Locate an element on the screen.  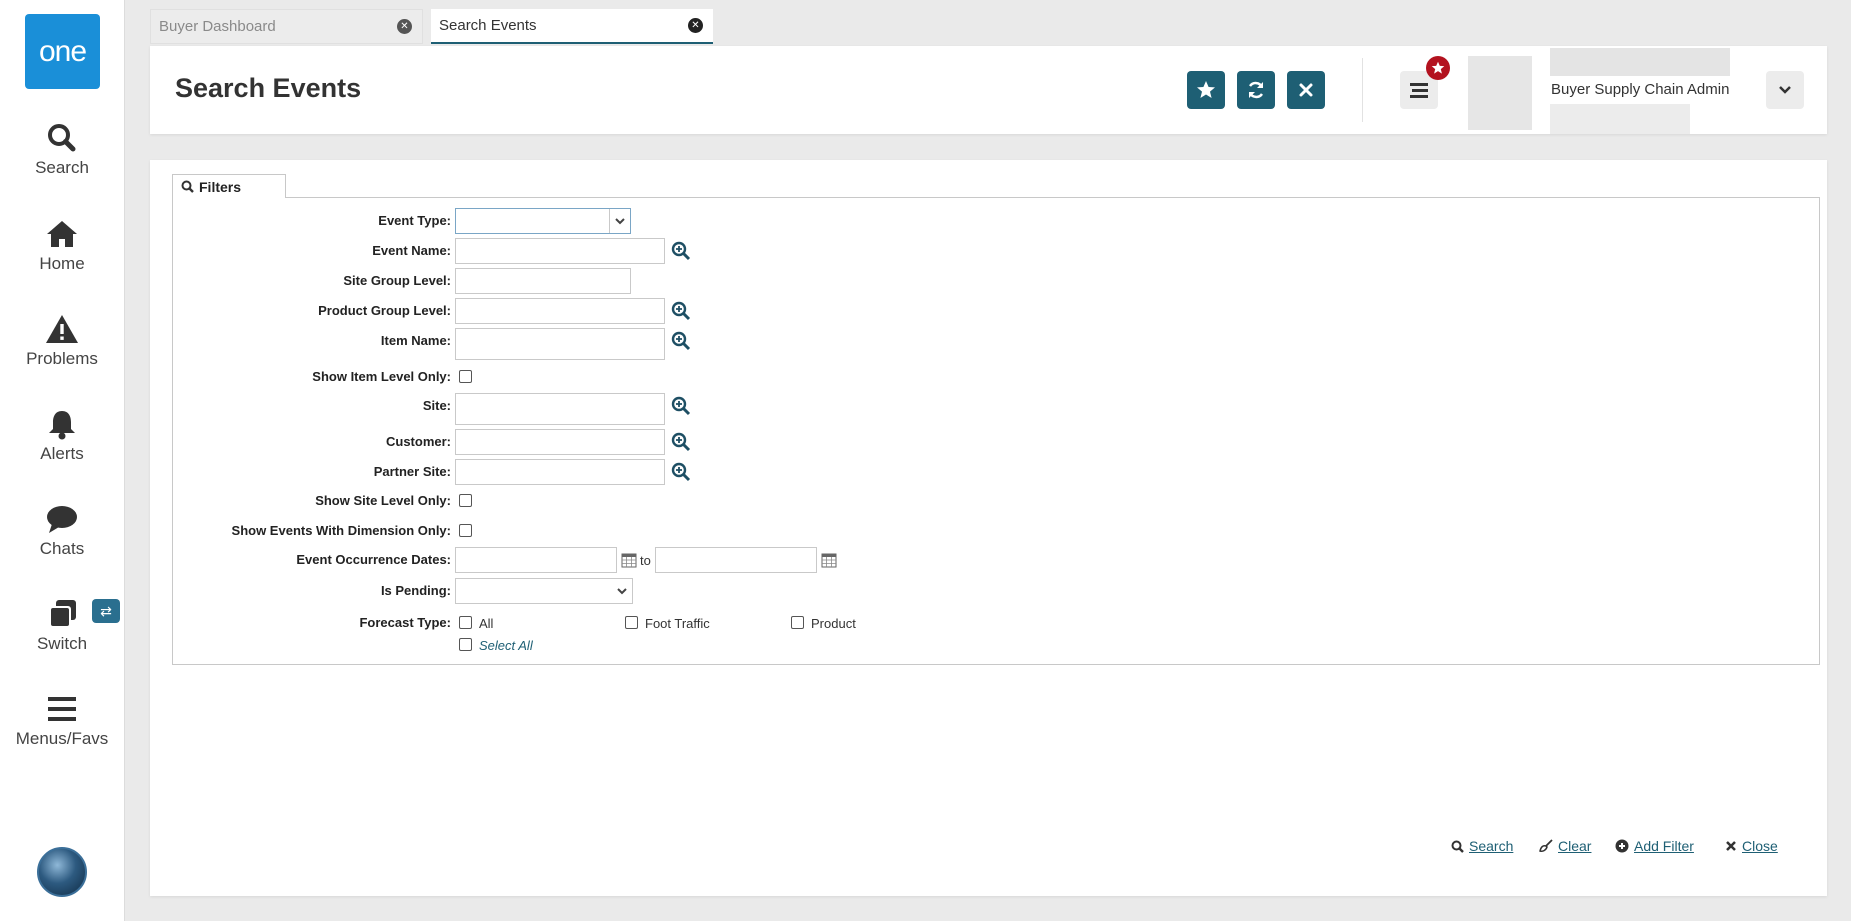
product-group-level-label: Product Group Level: is located at coordinates (384, 310).